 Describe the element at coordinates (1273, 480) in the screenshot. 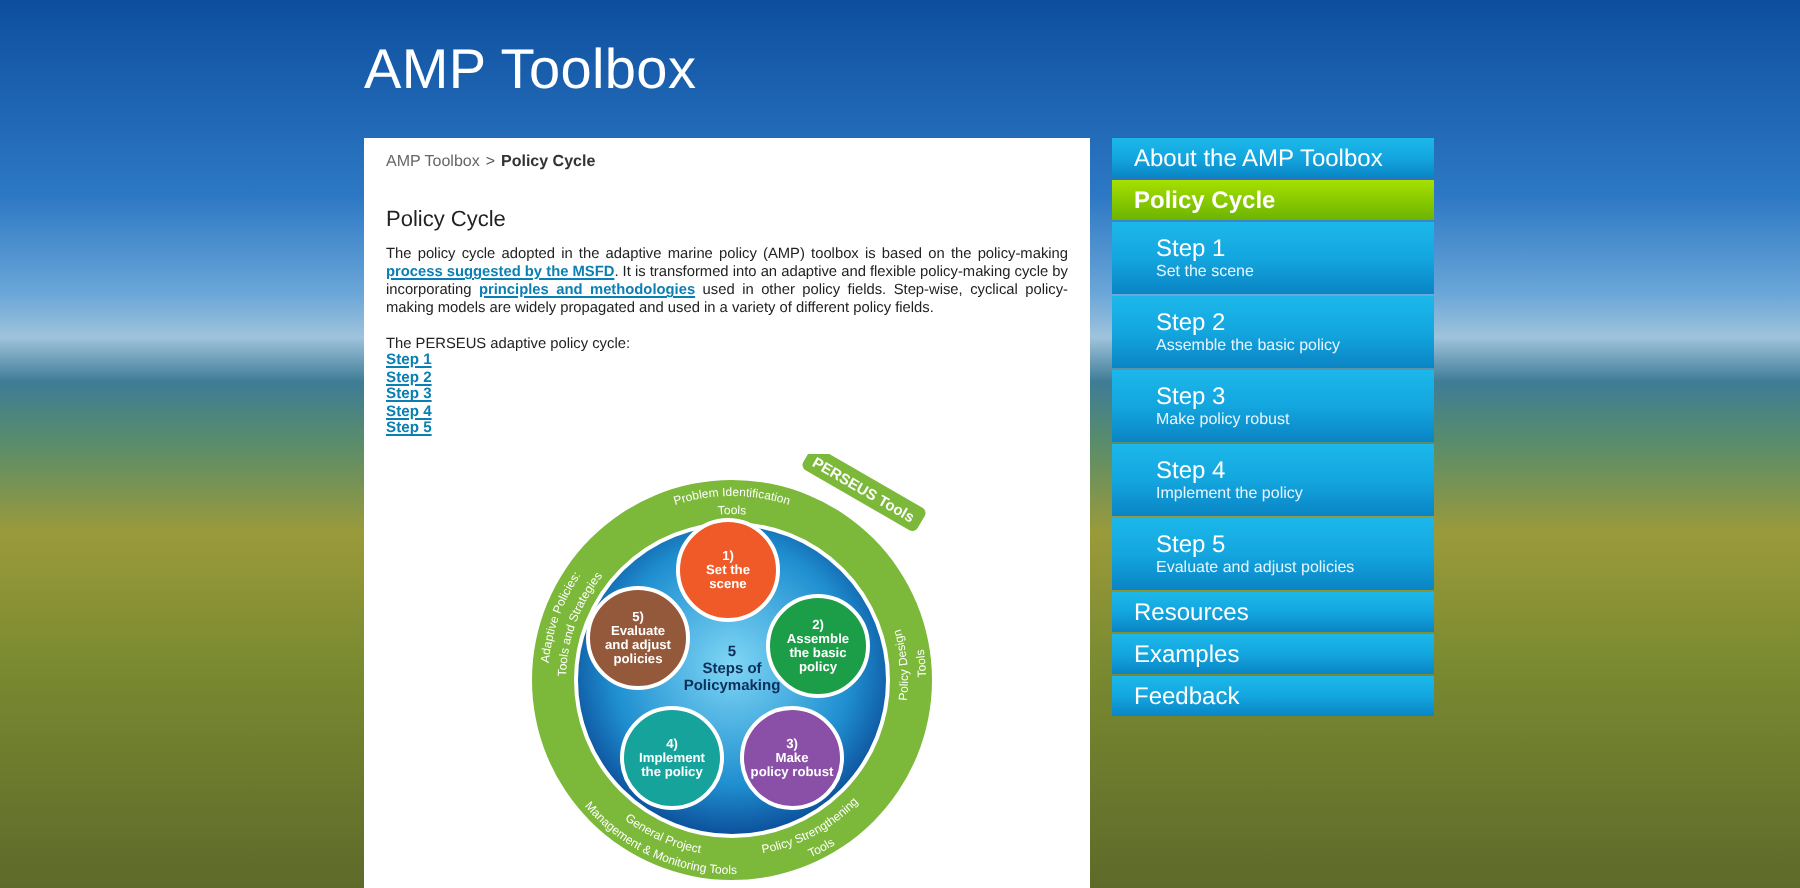

I see `nav-item: Step 4 Implement the policy` at that location.